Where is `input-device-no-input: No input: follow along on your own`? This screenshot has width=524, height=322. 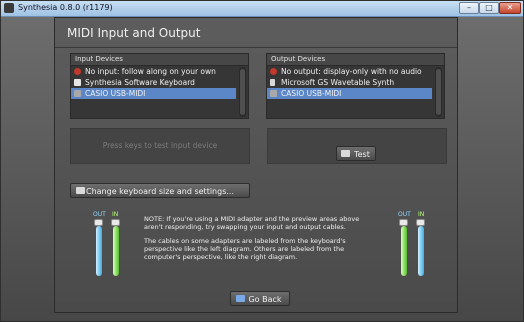 input-device-no-input: No input: follow along on your own is located at coordinates (153, 71).